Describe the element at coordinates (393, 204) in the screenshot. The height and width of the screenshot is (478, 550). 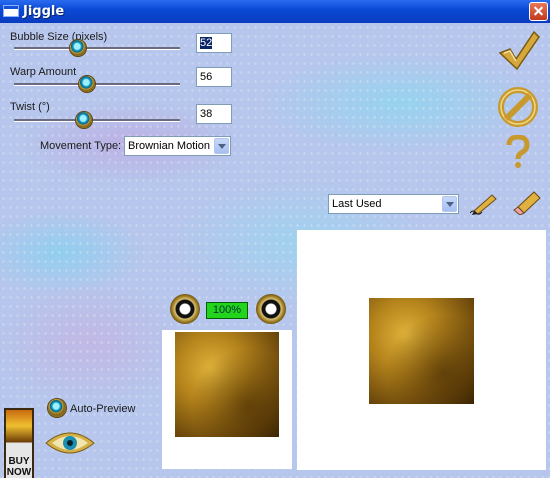
I see `preset-select: Last Used` at that location.